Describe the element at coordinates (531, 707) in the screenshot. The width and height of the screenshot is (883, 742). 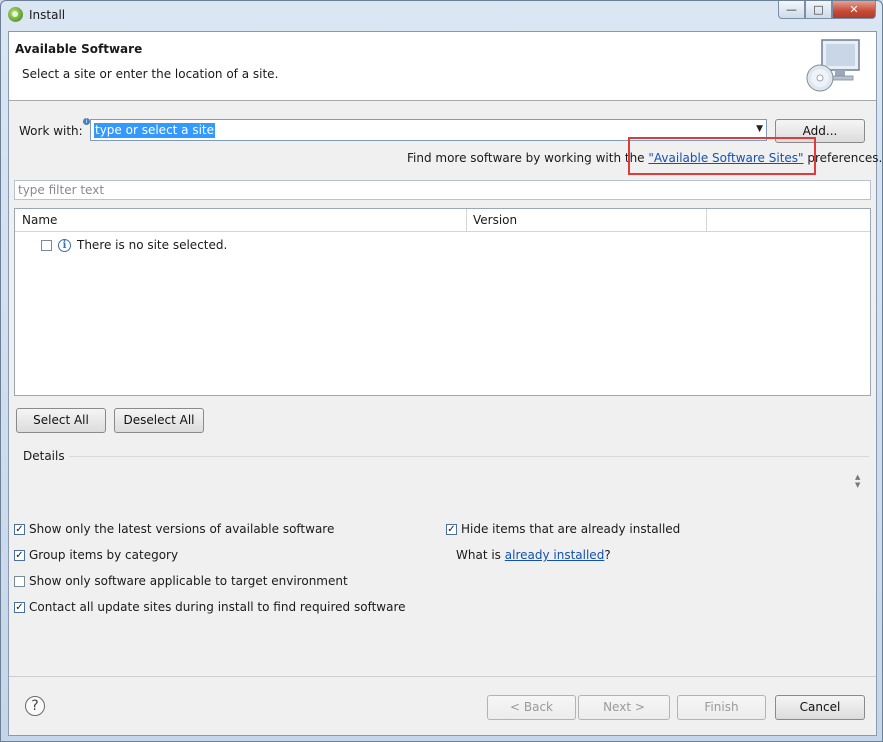
I see `back-button: < Back` at that location.